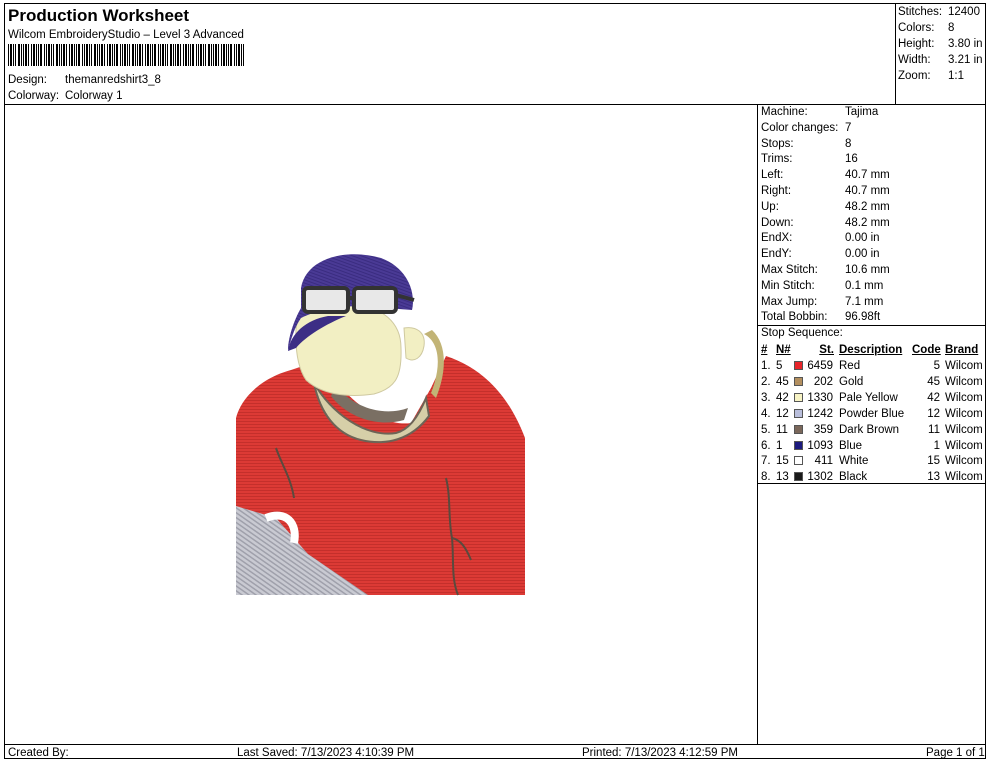 This screenshot has width=990, height=762. Describe the element at coordinates (782, 413) in the screenshot. I see `stop-row-needle: 12` at that location.